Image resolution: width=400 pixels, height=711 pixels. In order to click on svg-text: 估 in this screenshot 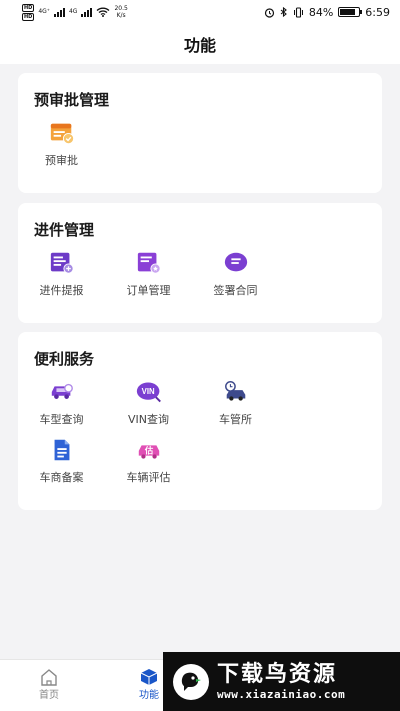, I will do `click(148, 451)`.